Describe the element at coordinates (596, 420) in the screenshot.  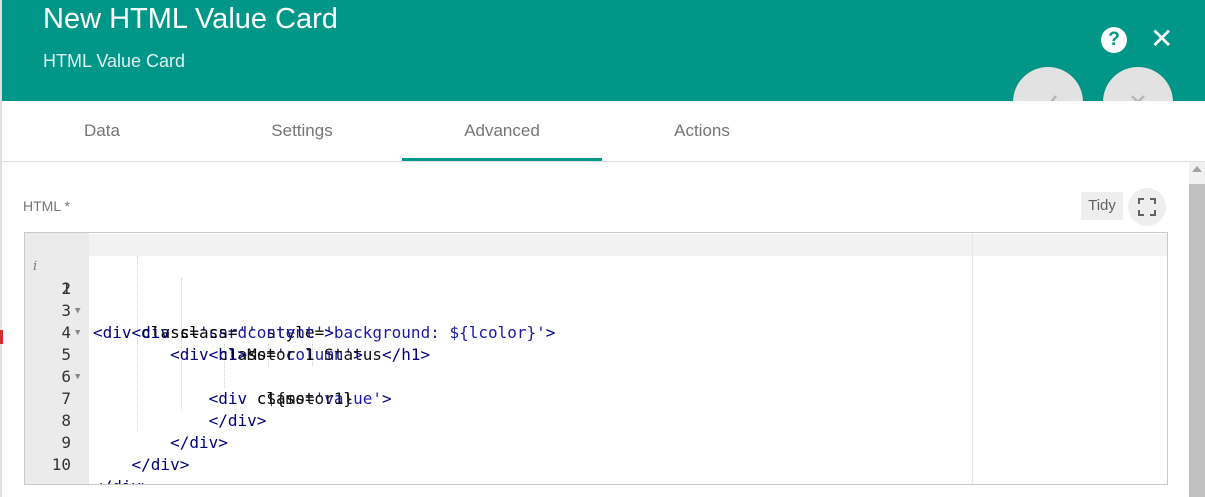
I see `code-line: 8 </div>` at that location.